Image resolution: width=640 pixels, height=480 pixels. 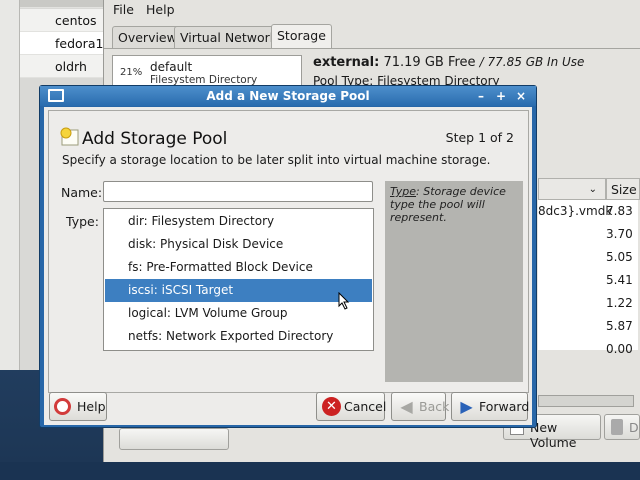 What do you see at coordinates (238, 290) in the screenshot?
I see `type-option-iscsi: iscsi: iSCSI Target` at bounding box center [238, 290].